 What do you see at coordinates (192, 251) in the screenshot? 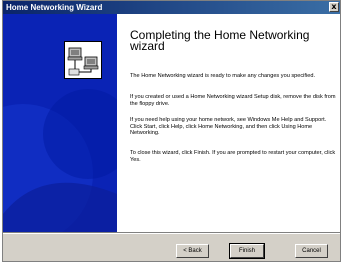
I see `back-button: < Back` at bounding box center [192, 251].